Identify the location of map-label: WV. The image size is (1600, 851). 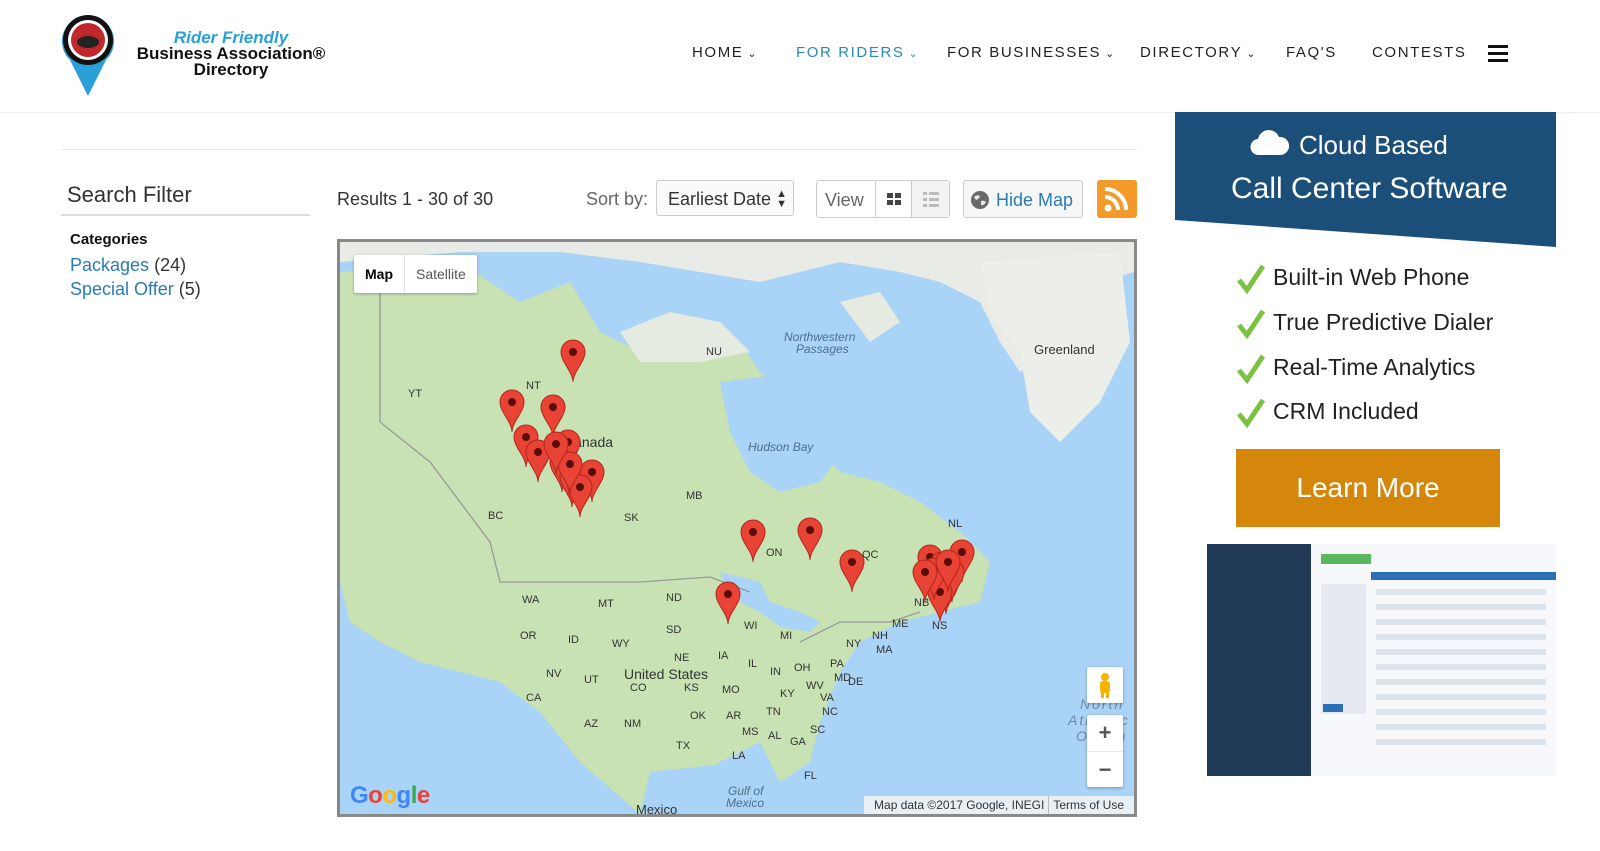
(815, 686).